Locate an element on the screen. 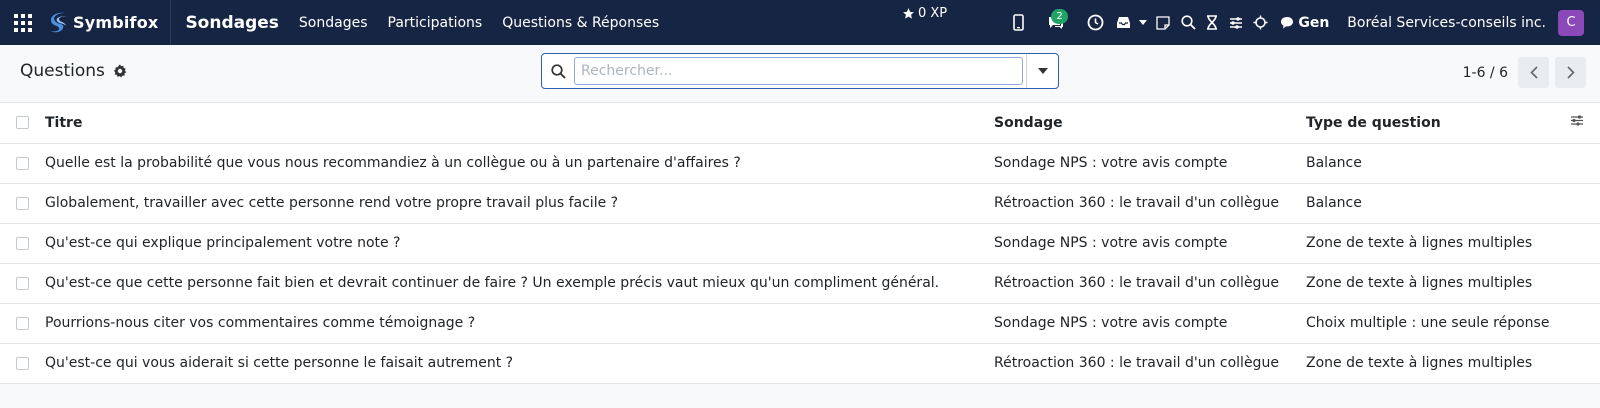 The image size is (1600, 408). caret-down-icon is located at coordinates (1042, 71).